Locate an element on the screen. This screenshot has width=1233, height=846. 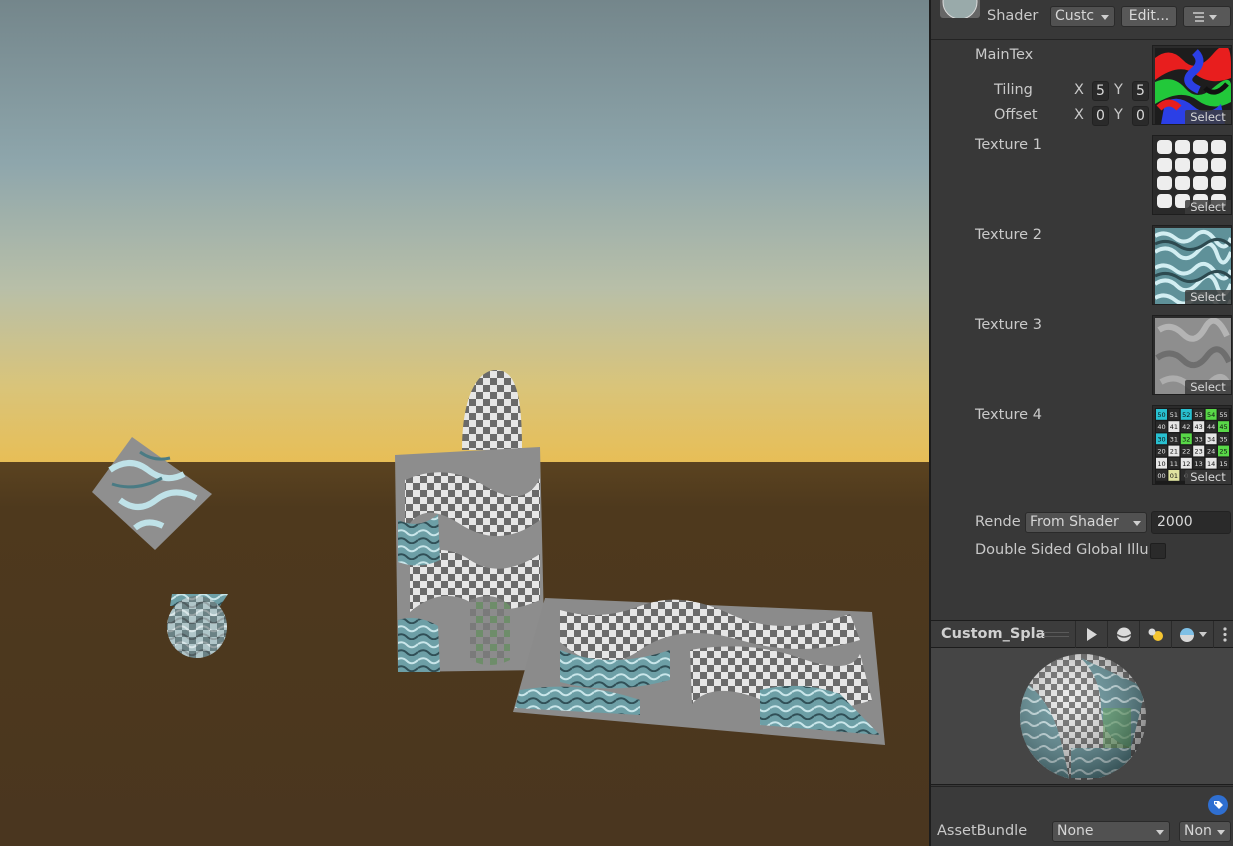
uv-grid-number: 13 is located at coordinates (1199, 464).